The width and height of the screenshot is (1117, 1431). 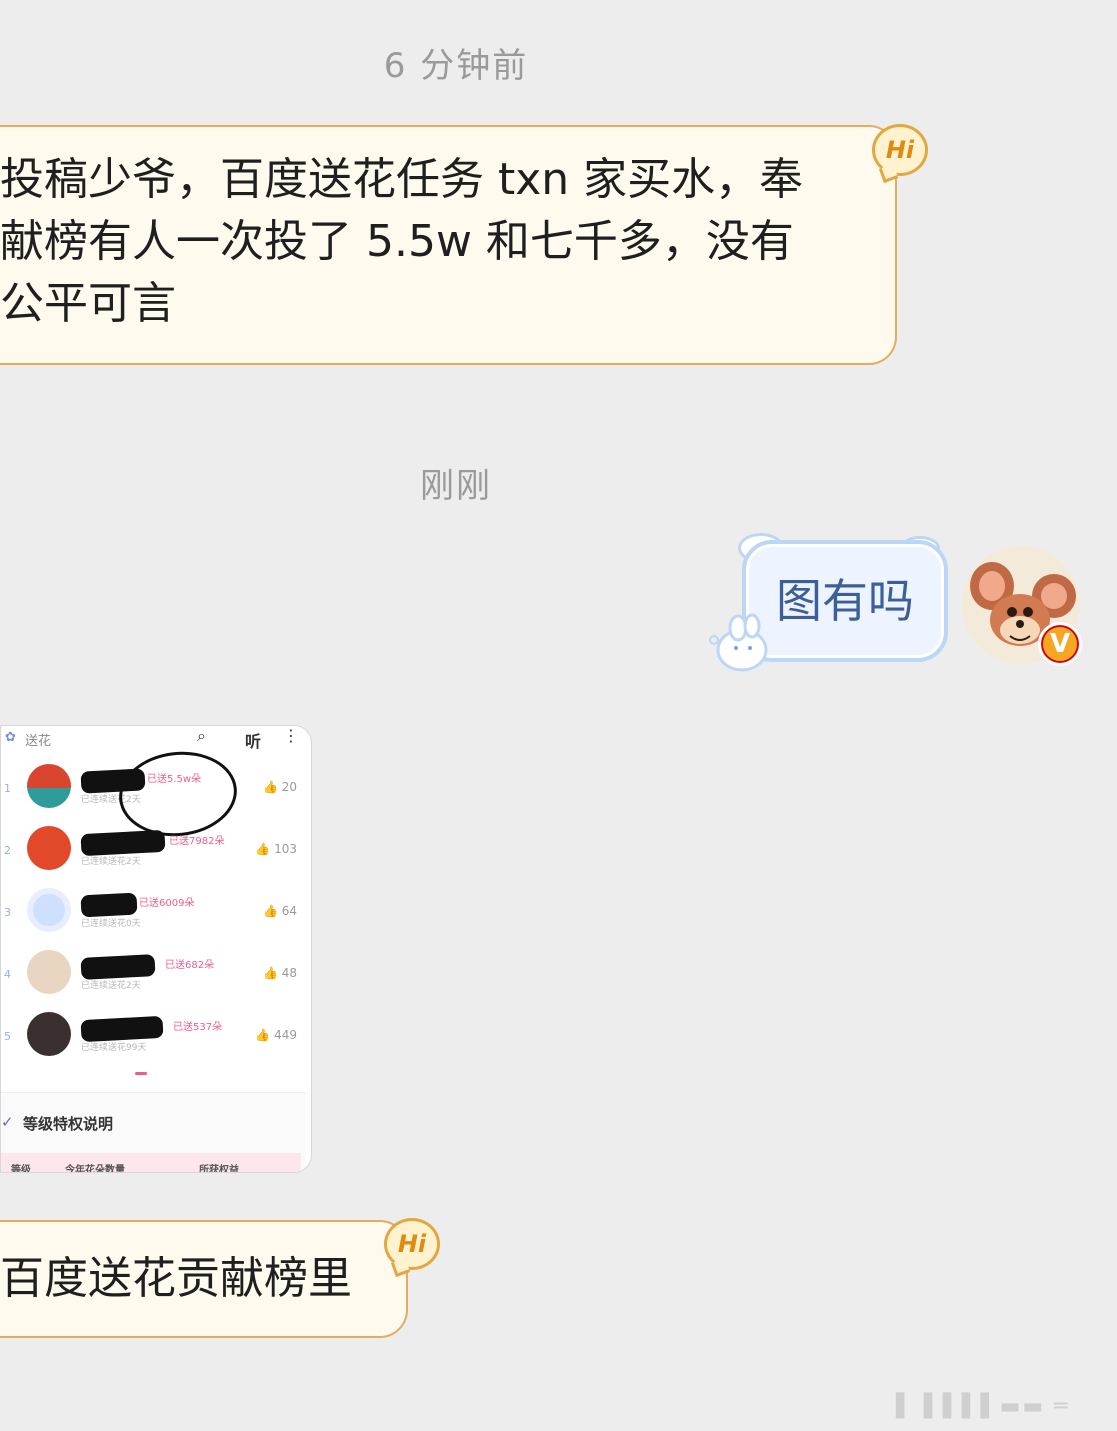 I want to click on rank-number: 3, so click(x=7, y=912).